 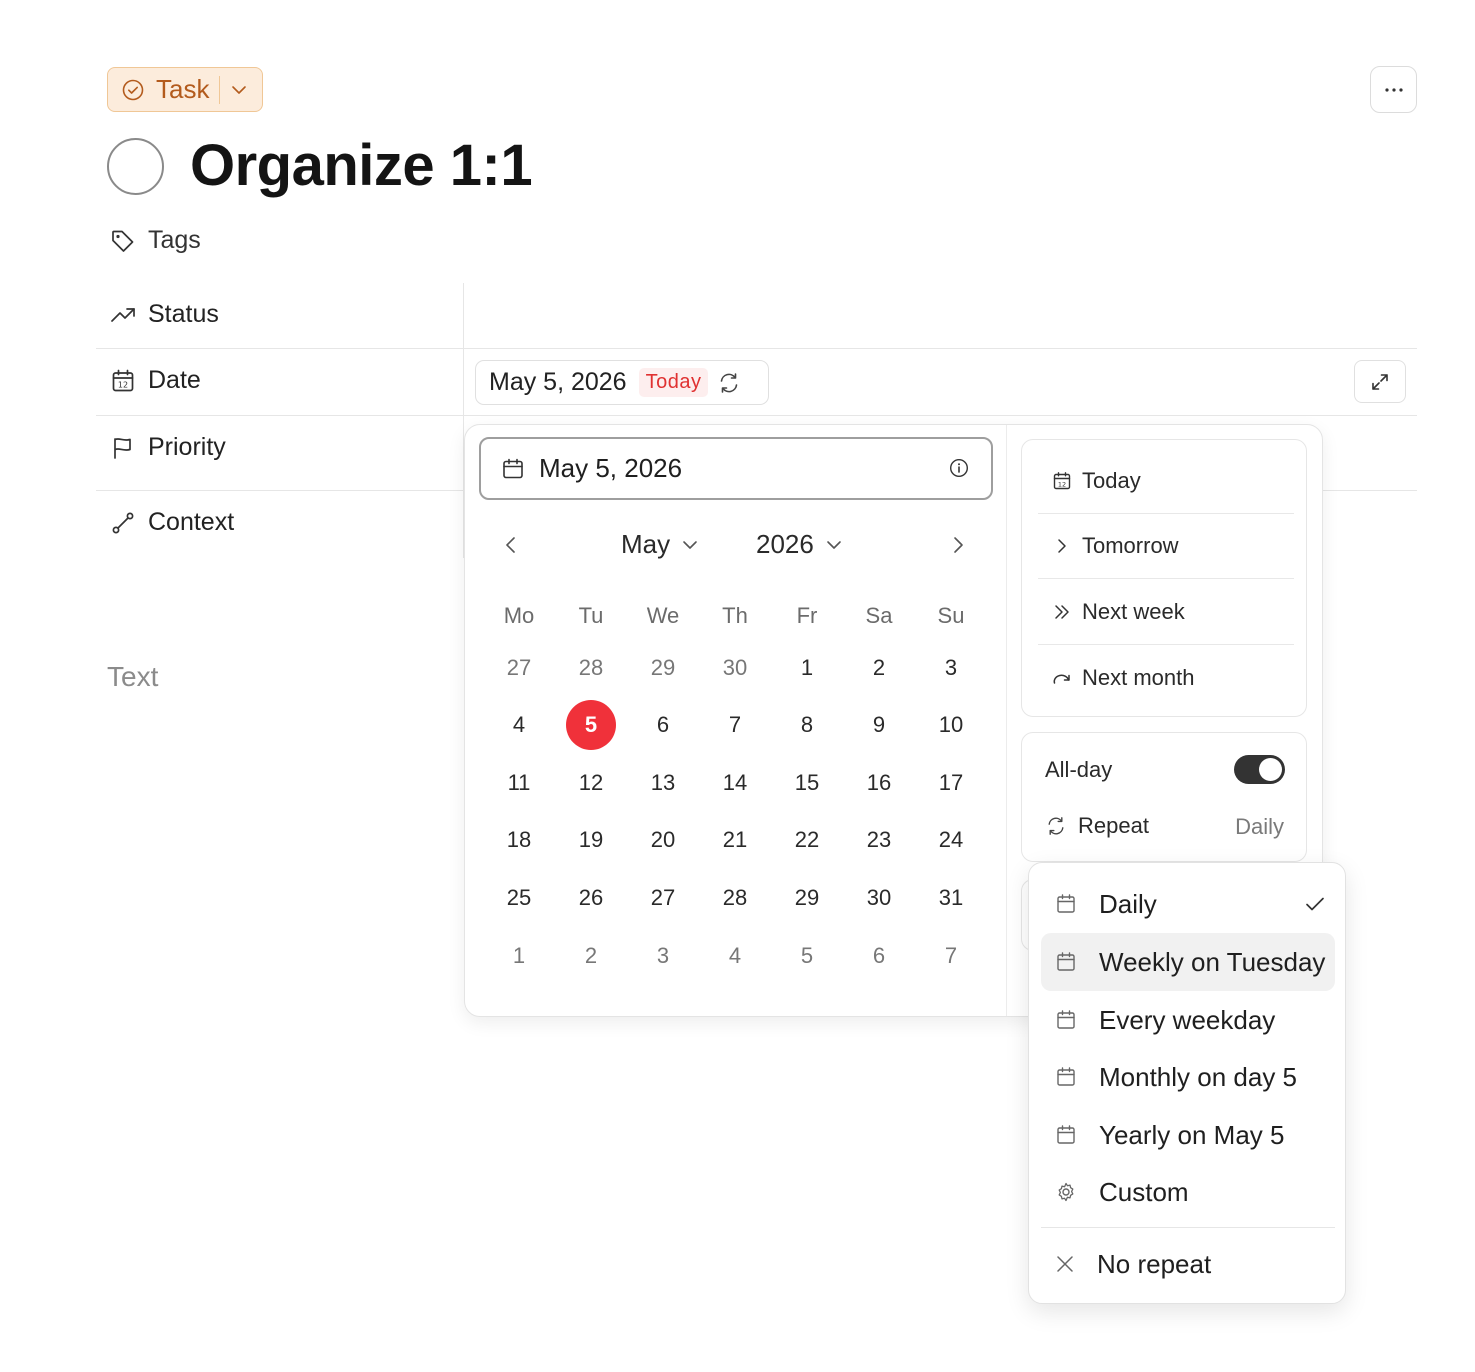 I want to click on month-select: May, so click(x=660, y=544).